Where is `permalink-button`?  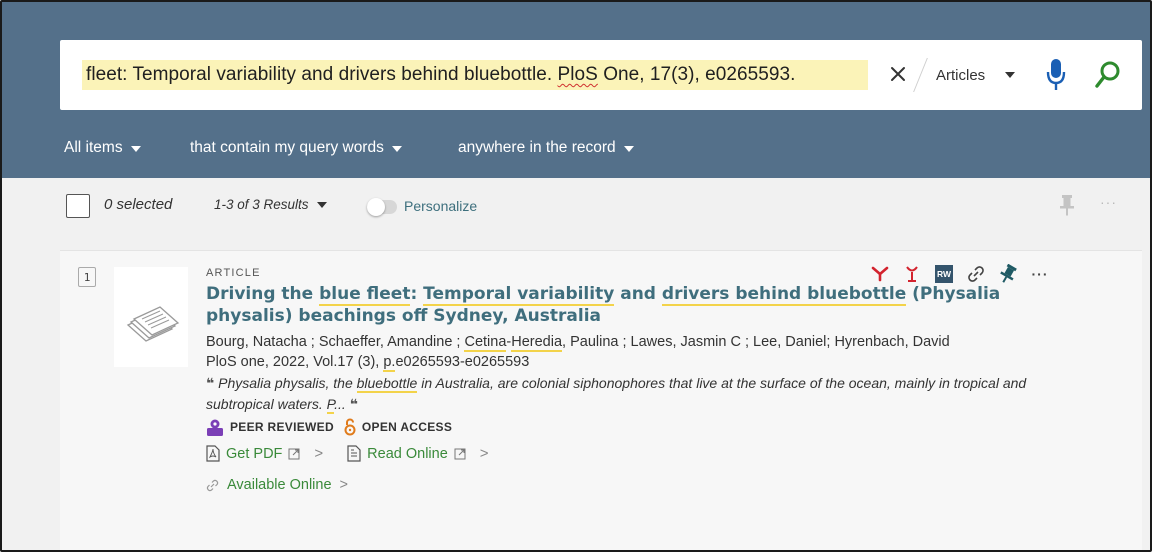 permalink-button is located at coordinates (976, 274).